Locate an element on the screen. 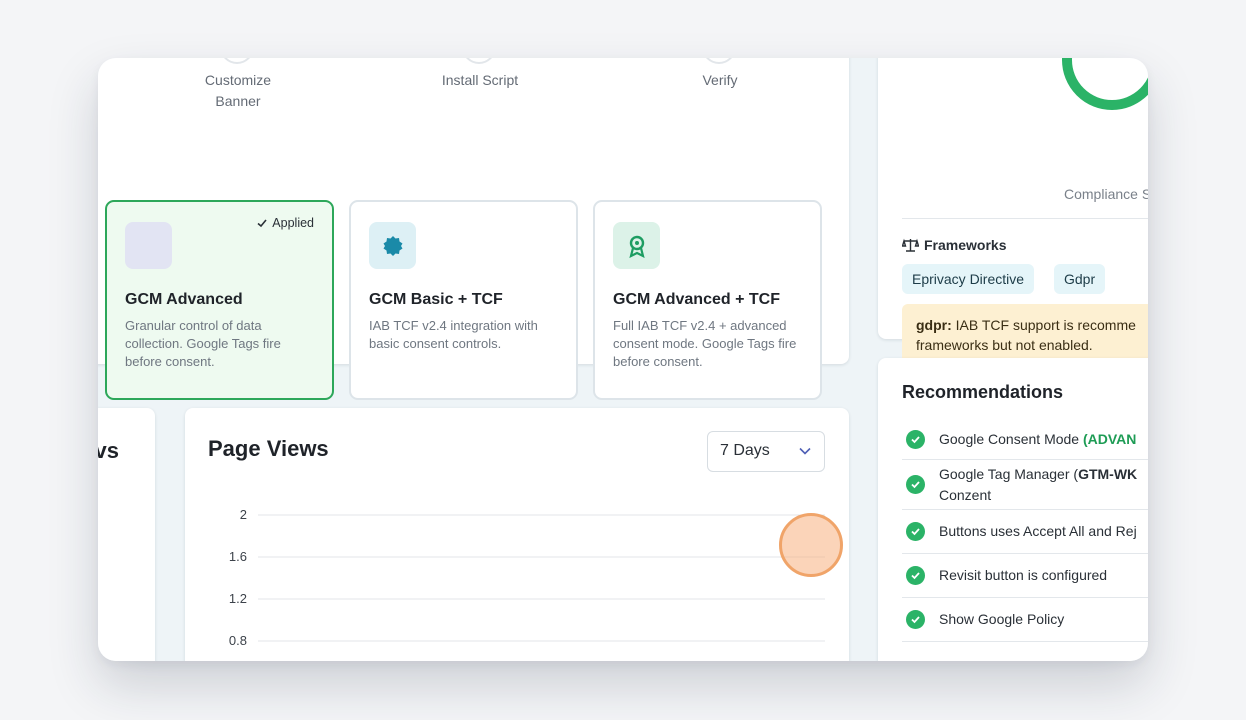 The width and height of the screenshot is (1246, 720). badge-seal-icon is located at coordinates (392, 245).